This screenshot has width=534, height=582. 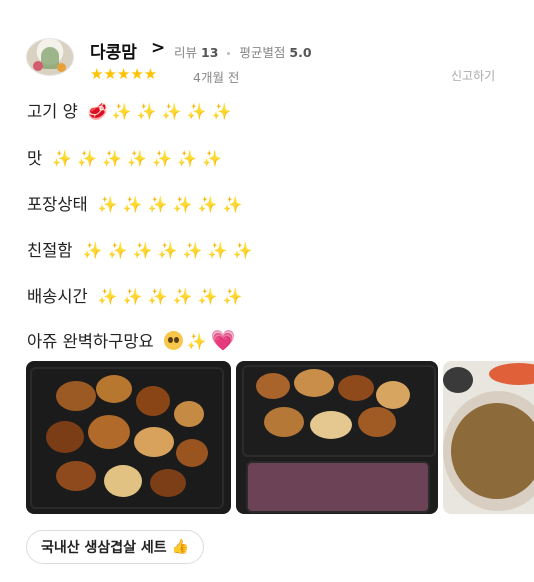 What do you see at coordinates (196, 341) in the screenshot?
I see `sparkles-icon: ✨` at bounding box center [196, 341].